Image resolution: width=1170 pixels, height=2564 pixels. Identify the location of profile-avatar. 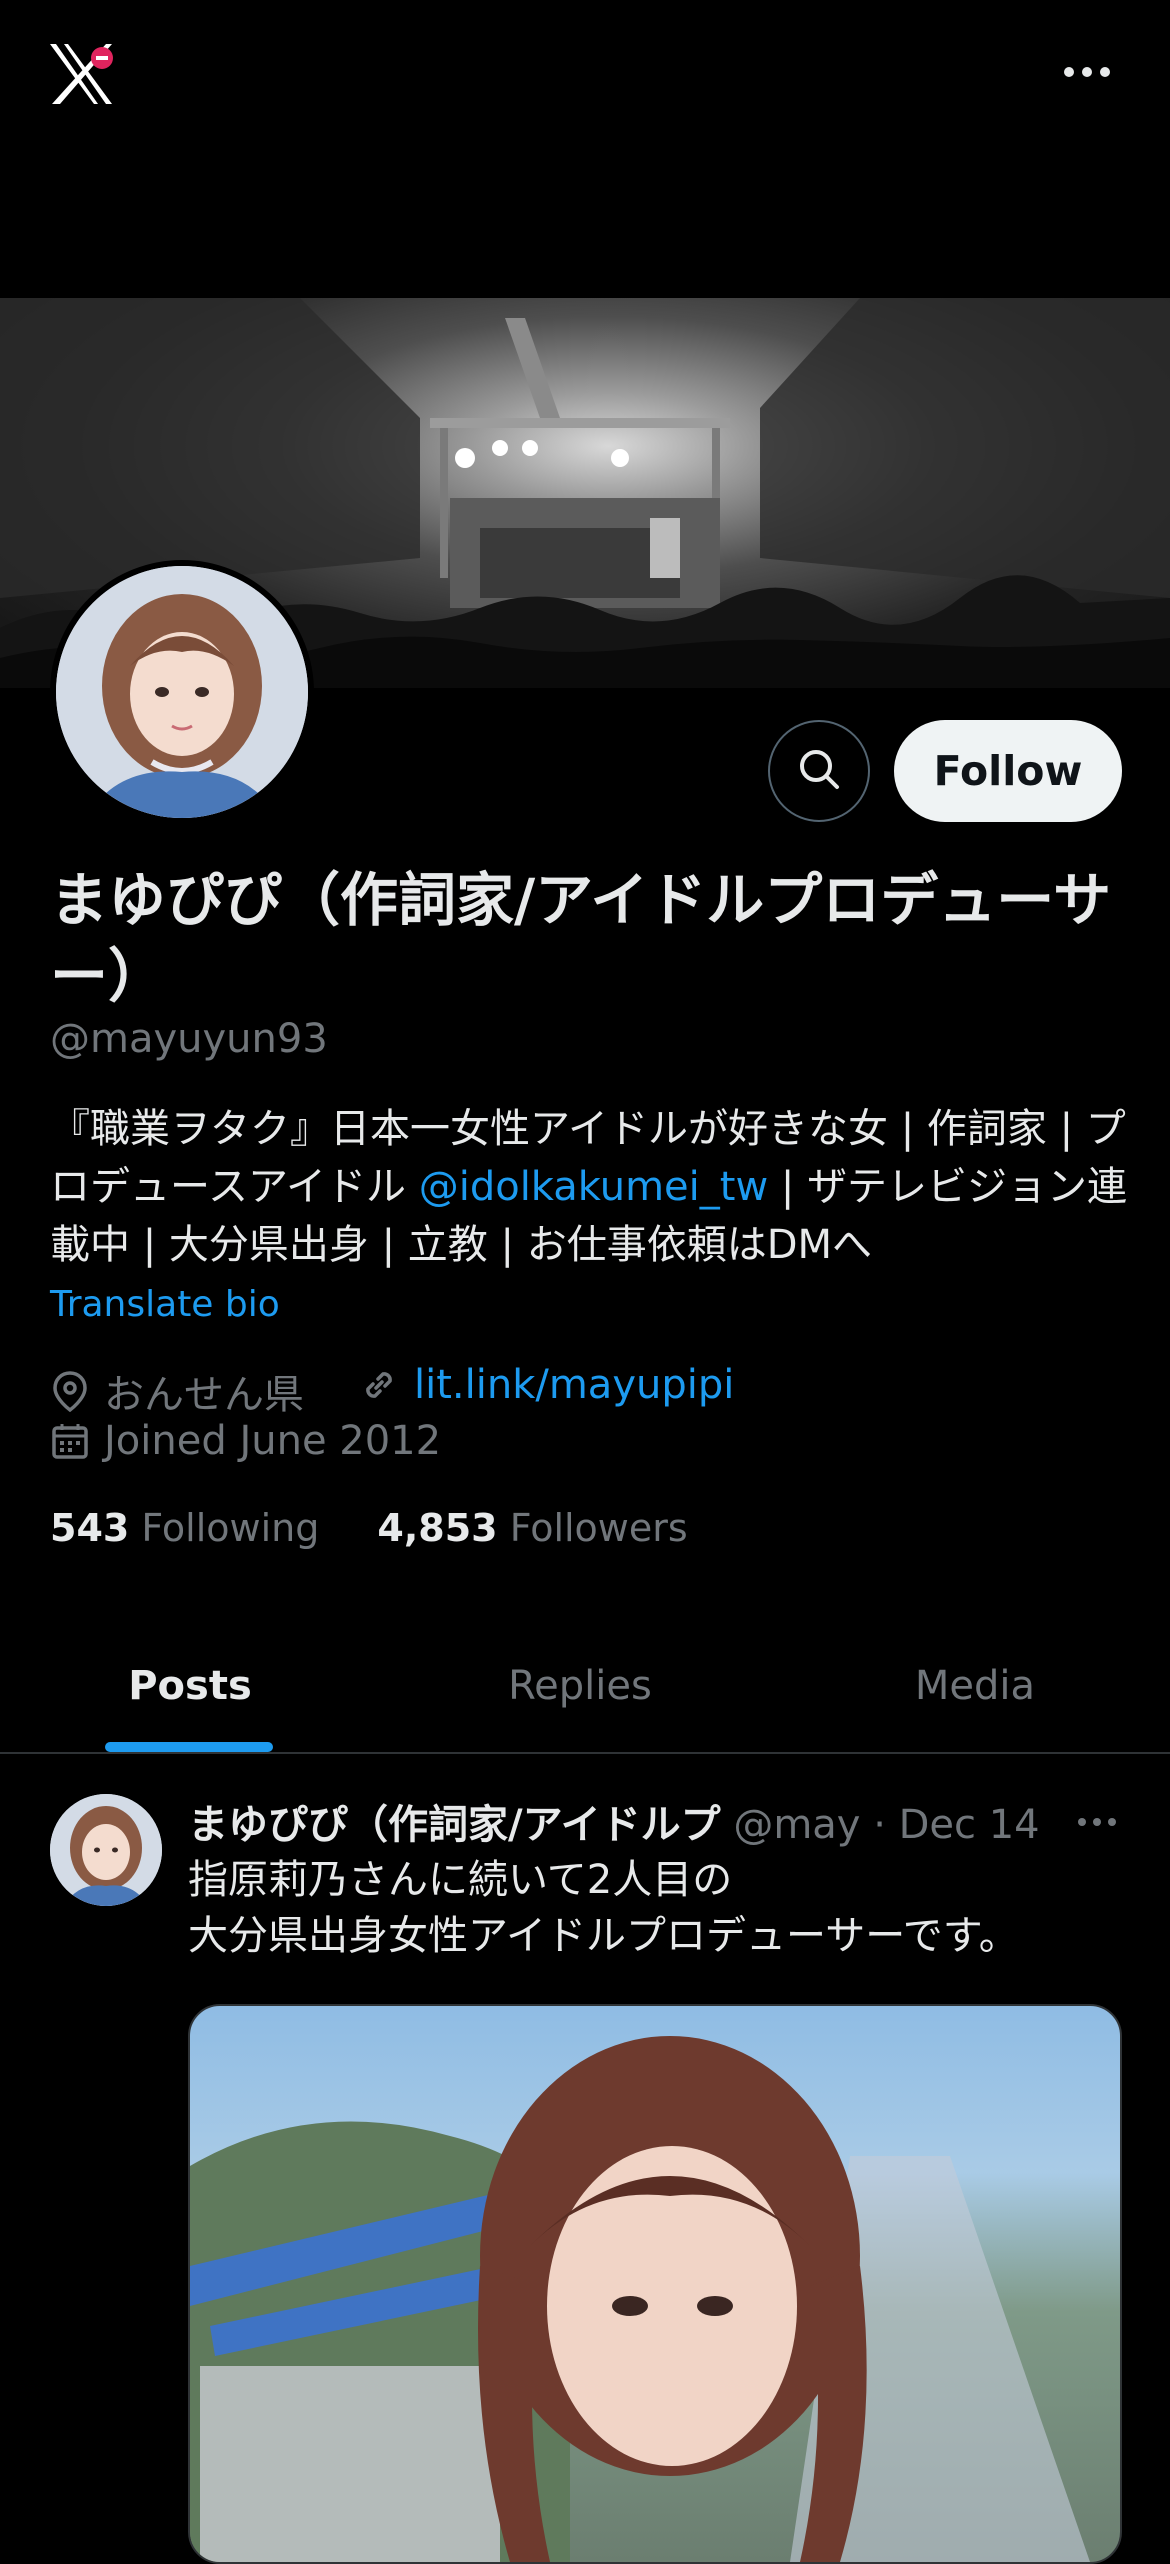
(182, 692).